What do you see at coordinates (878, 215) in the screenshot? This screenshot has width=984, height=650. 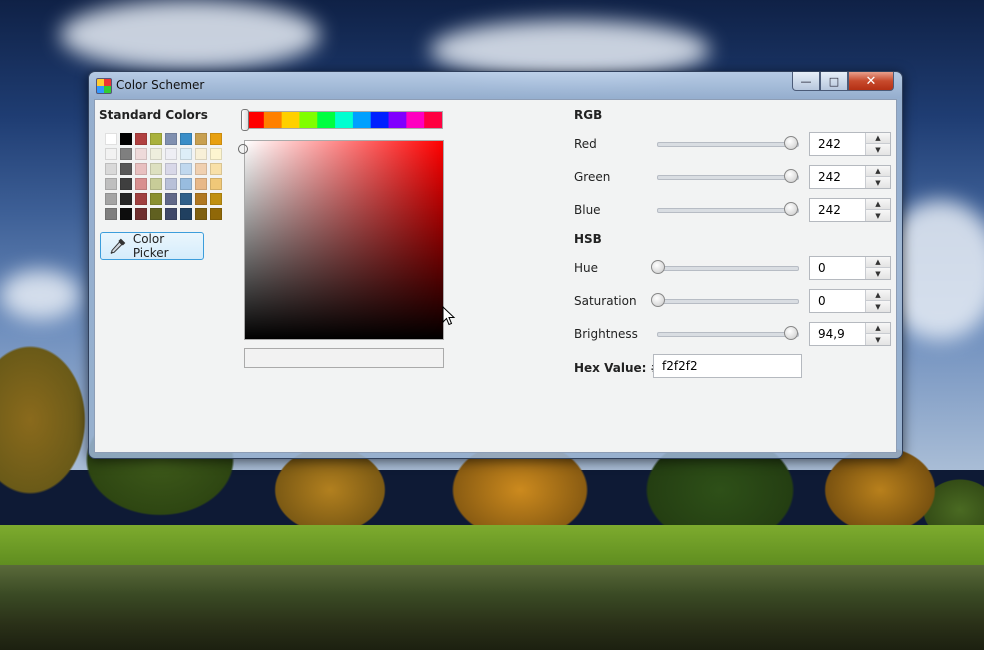 I see `blue-decrement-button: ▼` at bounding box center [878, 215].